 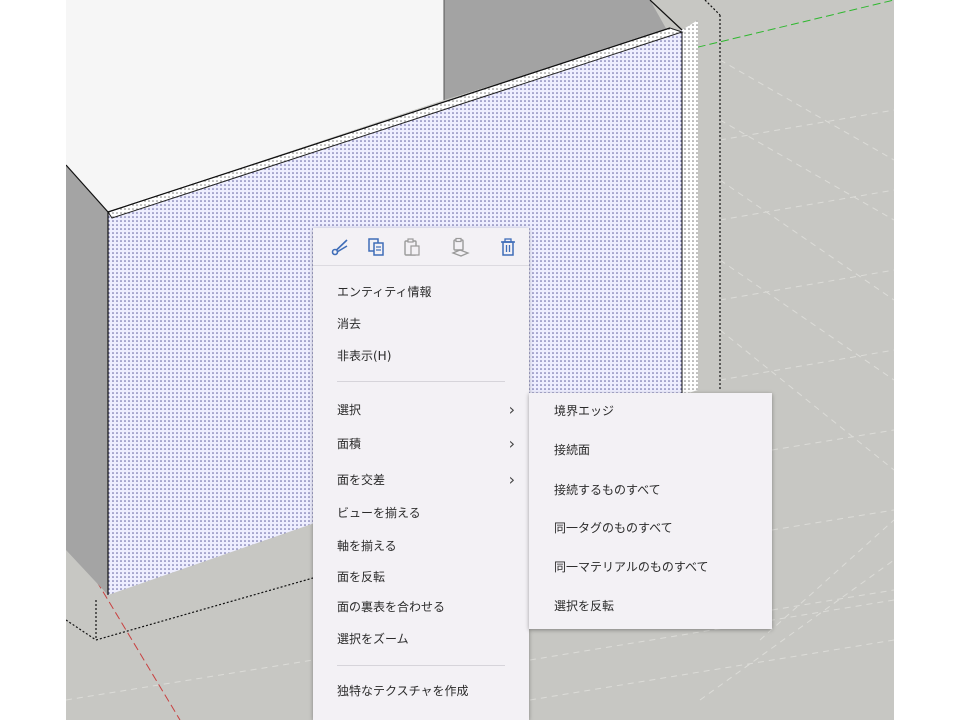 I want to click on context-toolbar, so click(x=421, y=247).